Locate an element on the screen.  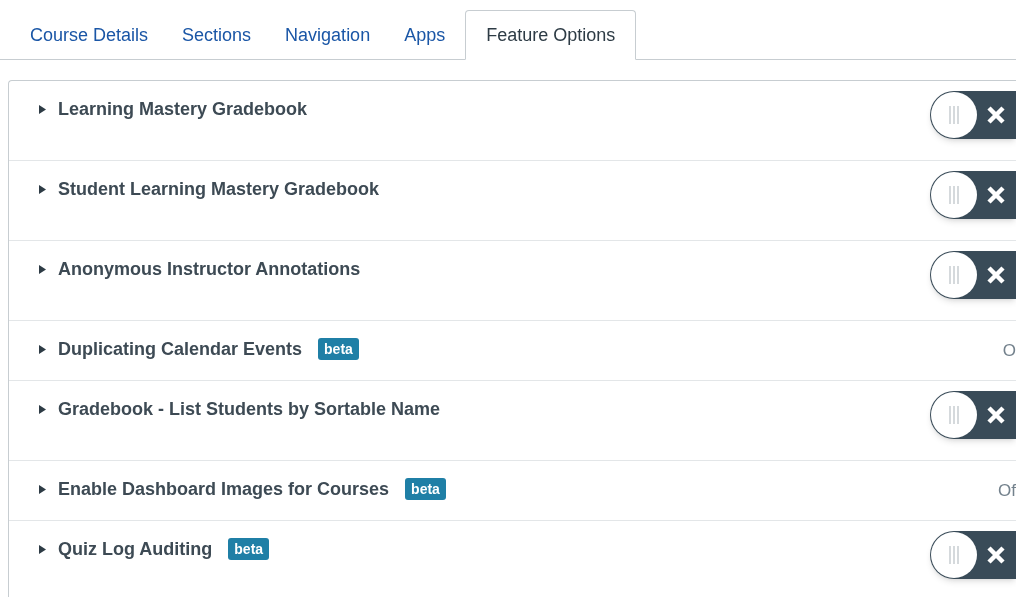
feature-title: Duplicating Calendar Events is located at coordinates (180, 349).